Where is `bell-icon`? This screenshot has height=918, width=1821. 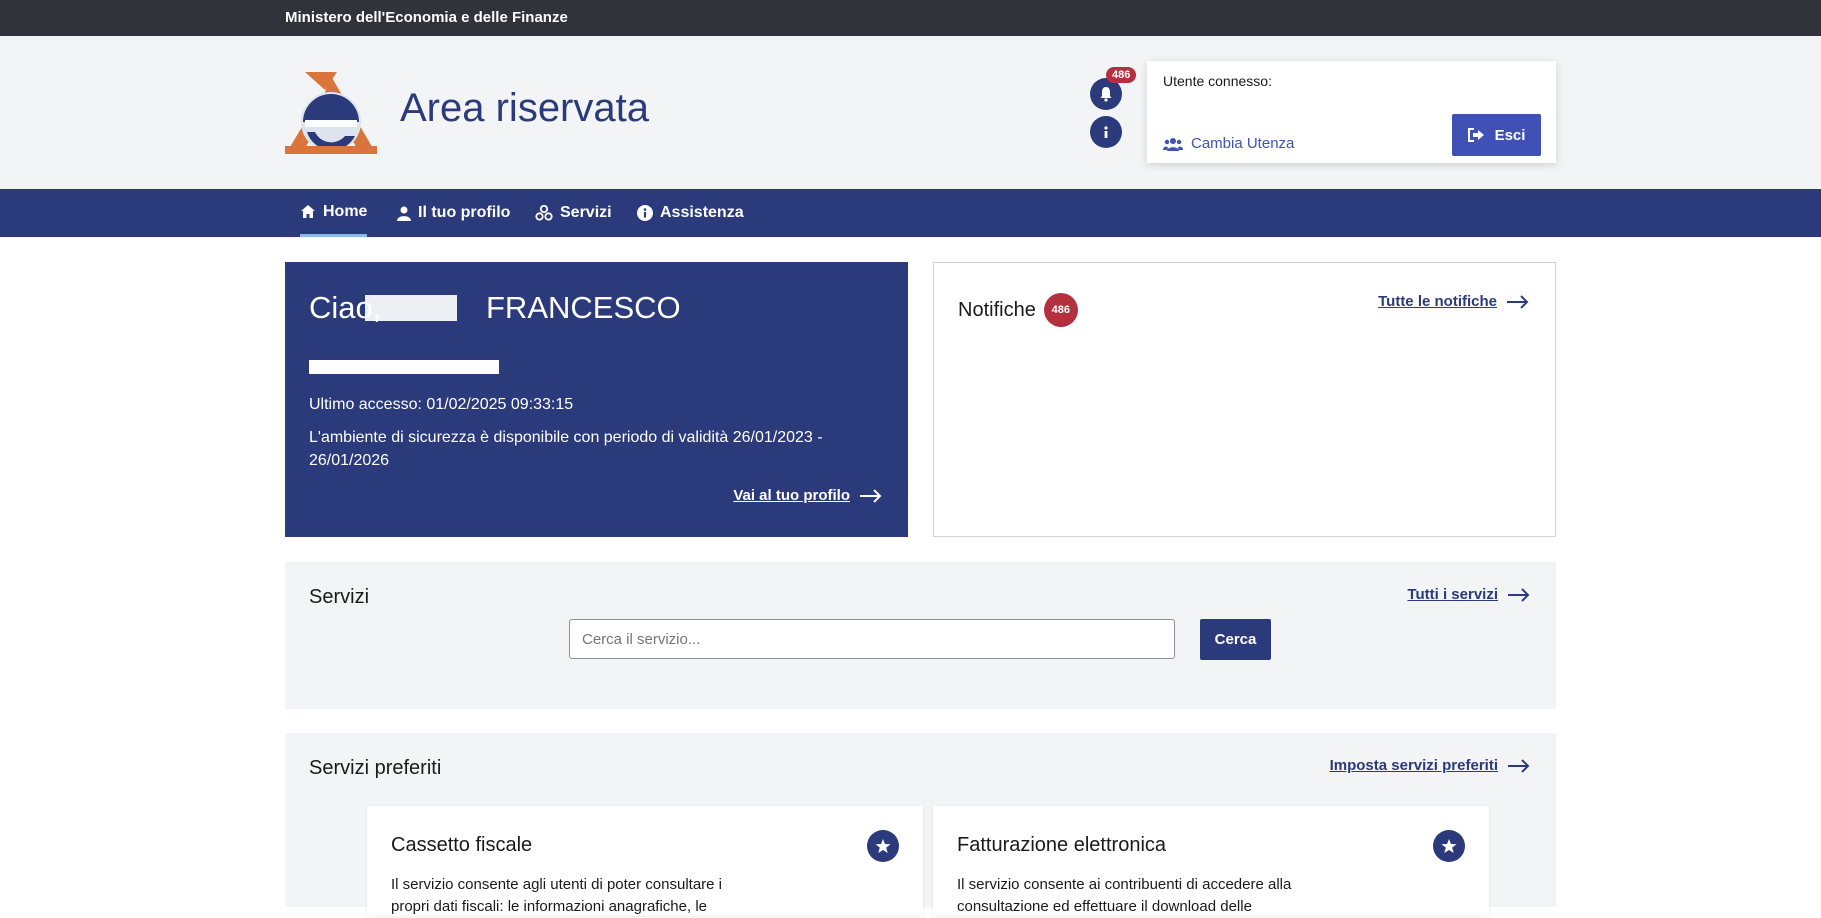
bell-icon is located at coordinates (1106, 94).